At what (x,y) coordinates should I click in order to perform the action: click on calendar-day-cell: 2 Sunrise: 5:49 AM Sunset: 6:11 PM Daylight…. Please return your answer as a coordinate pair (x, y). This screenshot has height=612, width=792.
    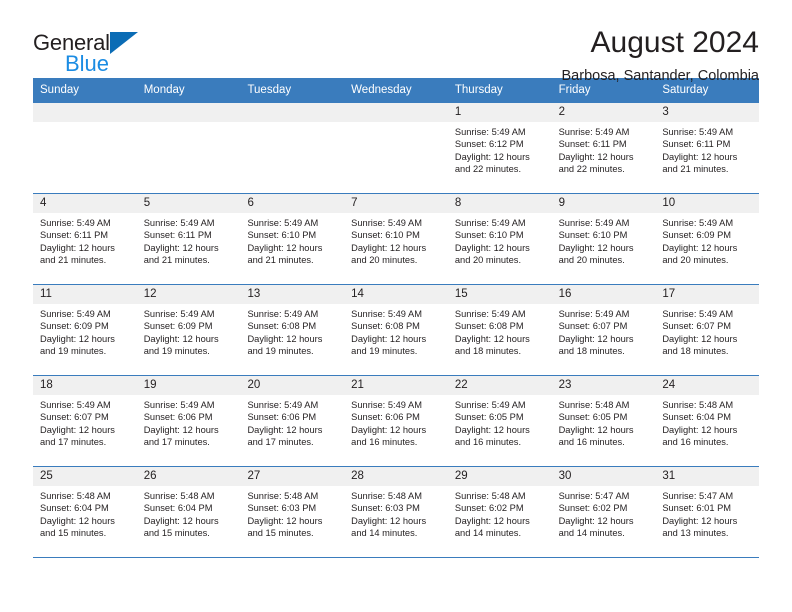
    Looking at the image, I should click on (603, 148).